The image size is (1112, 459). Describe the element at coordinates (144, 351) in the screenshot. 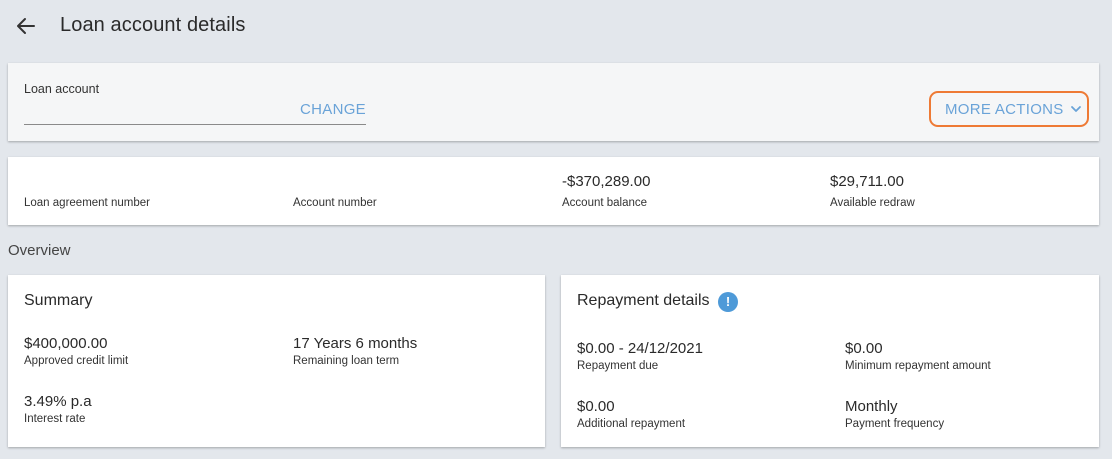

I see `approved-credit-limit: $400,000.00 Approved credit limit` at that location.